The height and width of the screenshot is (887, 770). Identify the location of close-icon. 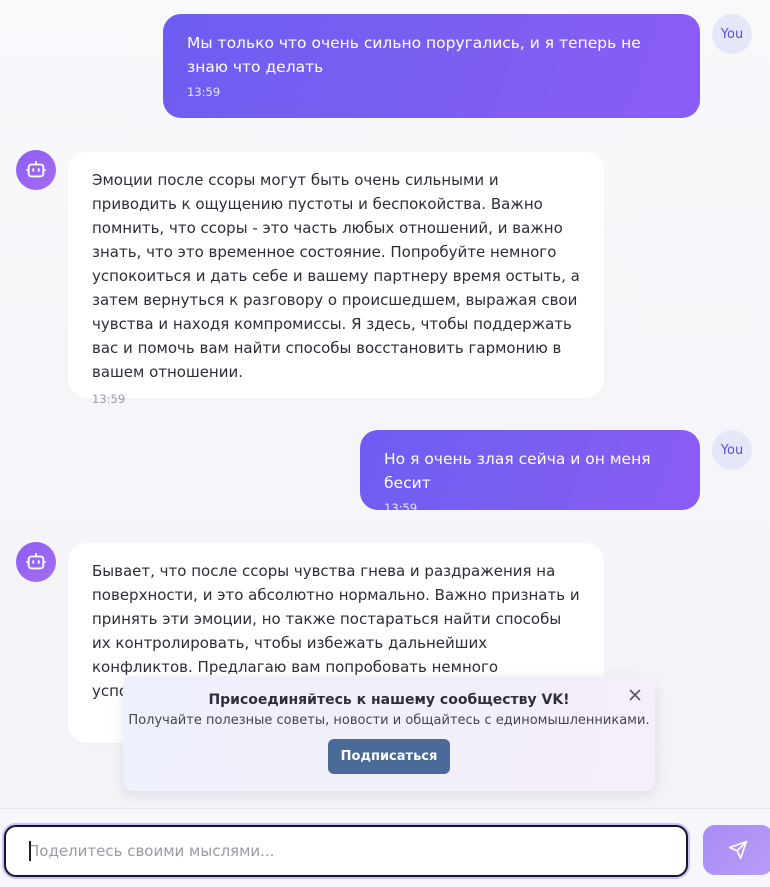
(635, 695).